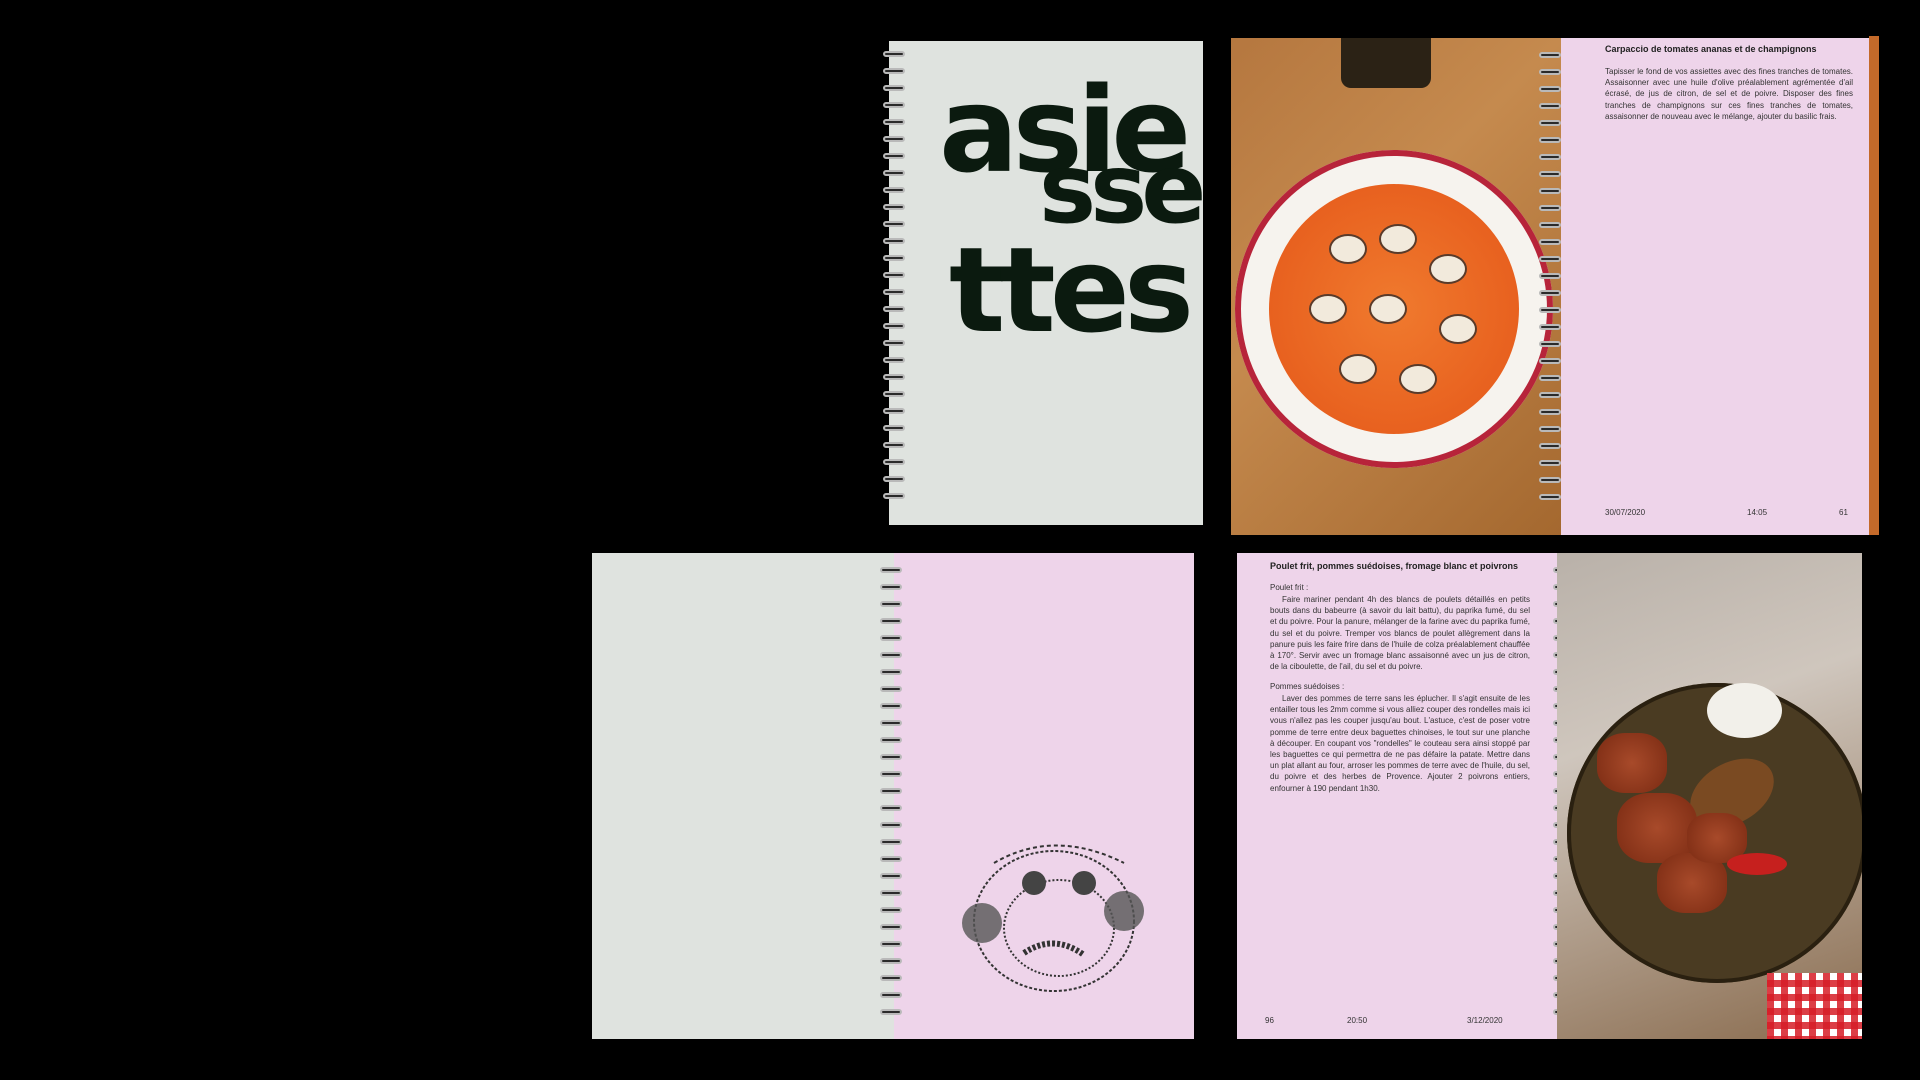  What do you see at coordinates (1053, 918) in the screenshot?
I see `plate-sketch` at bounding box center [1053, 918].